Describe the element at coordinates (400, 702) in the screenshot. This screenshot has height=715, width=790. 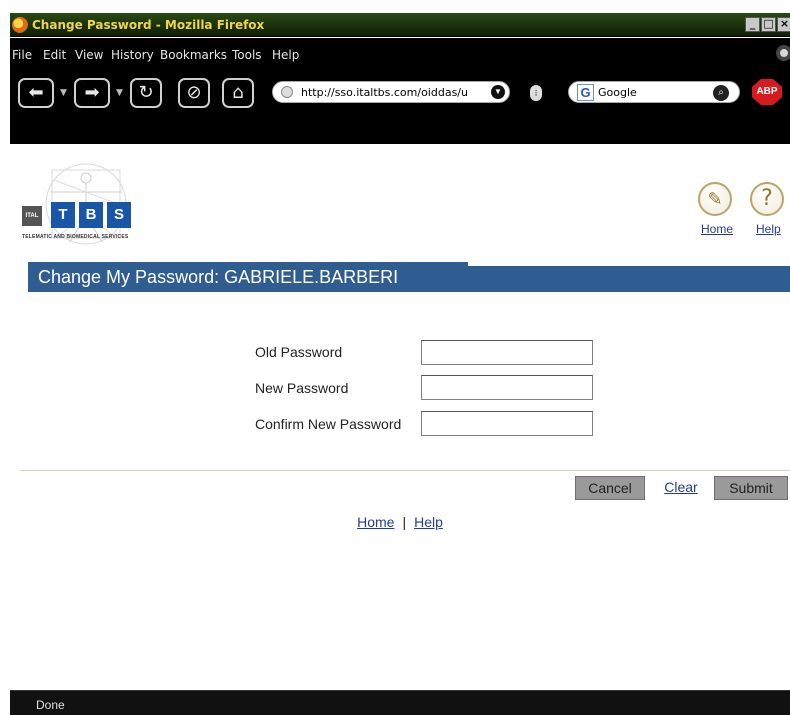
I see `status-bar: Done` at that location.